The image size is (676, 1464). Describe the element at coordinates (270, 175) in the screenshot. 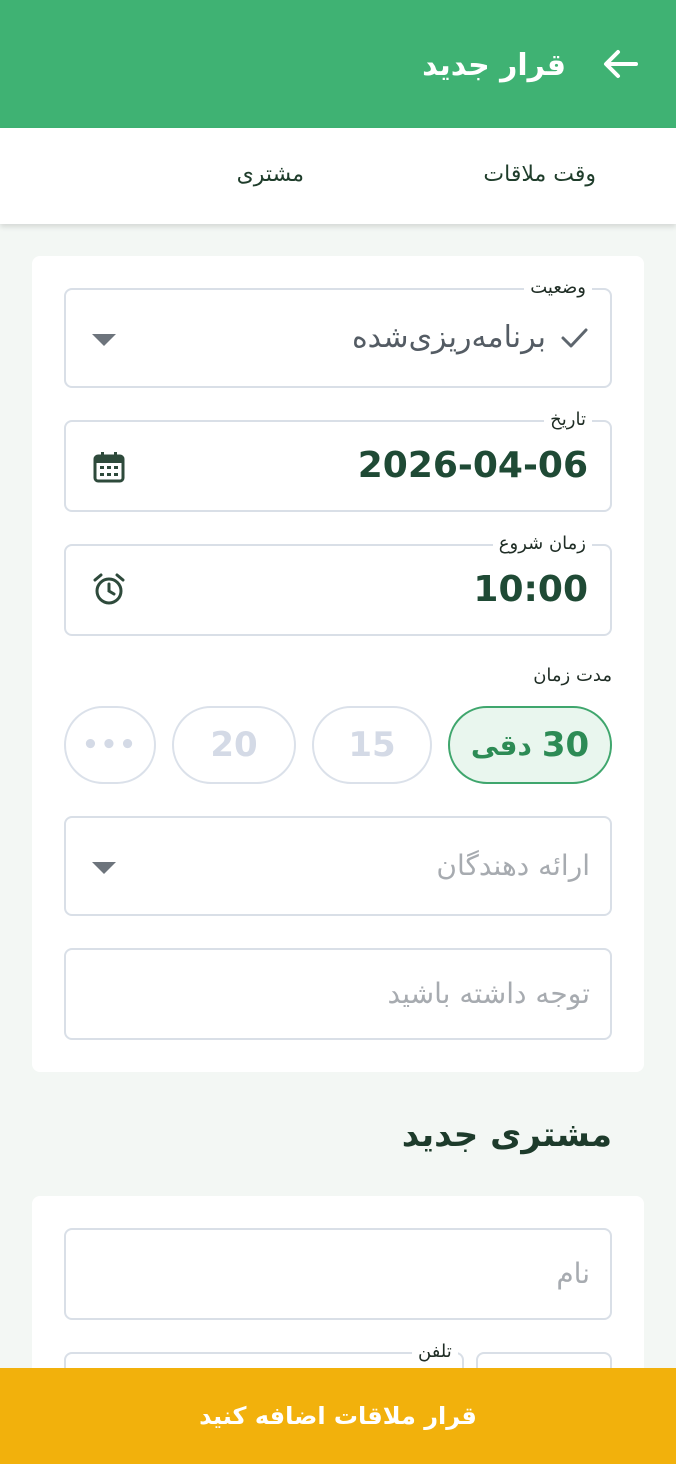

I see `tab-customer: مشتری` at that location.